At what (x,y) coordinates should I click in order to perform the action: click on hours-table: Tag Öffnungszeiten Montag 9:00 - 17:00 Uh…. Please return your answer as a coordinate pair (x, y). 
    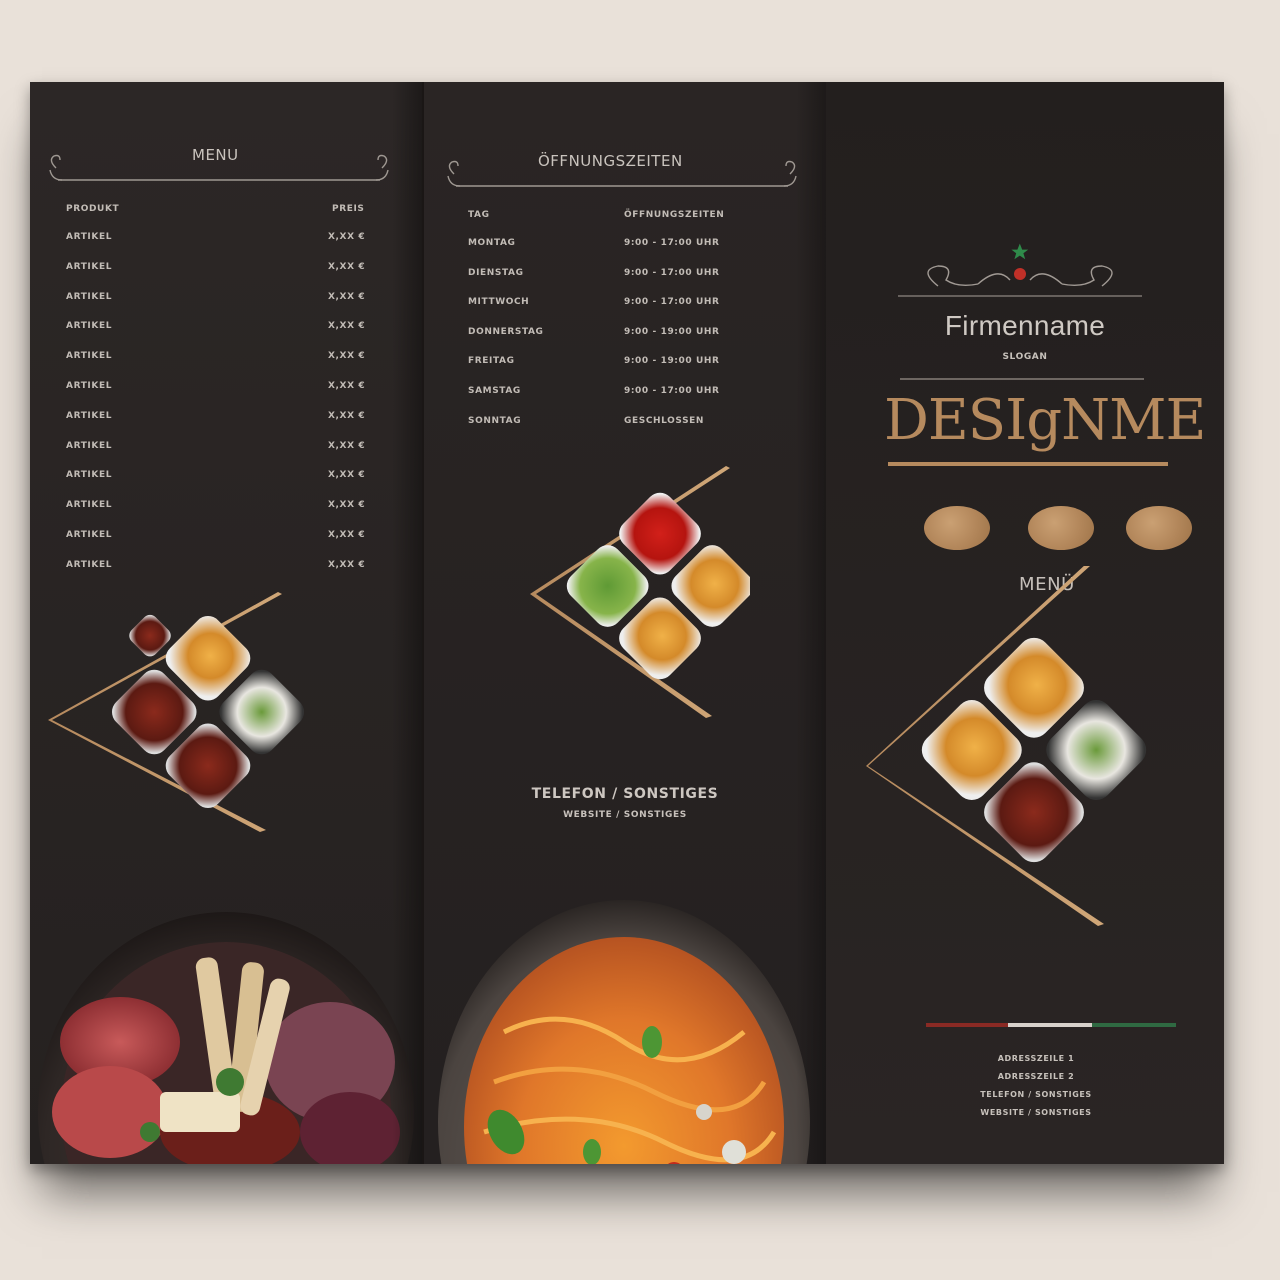
    Looking at the image, I should click on (625, 325).